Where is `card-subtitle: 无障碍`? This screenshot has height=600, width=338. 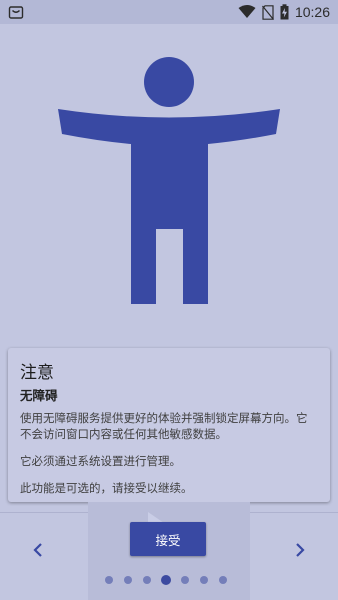
card-subtitle: 无障碍 is located at coordinates (39, 395).